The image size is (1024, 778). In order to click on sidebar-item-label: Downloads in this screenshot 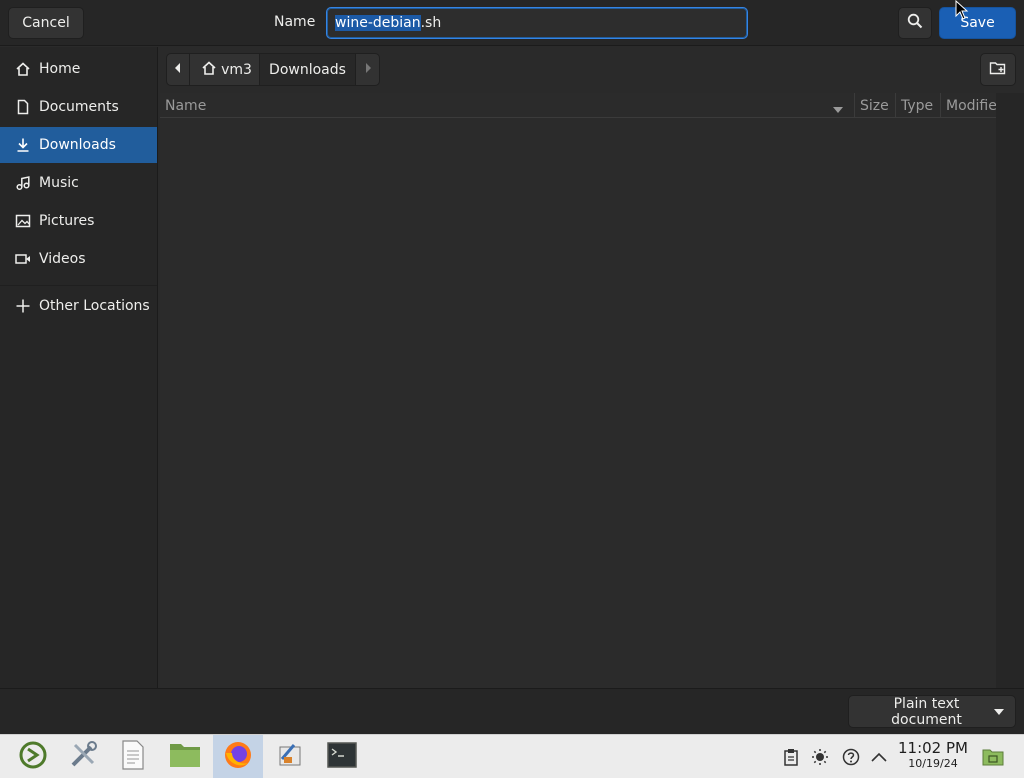, I will do `click(77, 145)`.